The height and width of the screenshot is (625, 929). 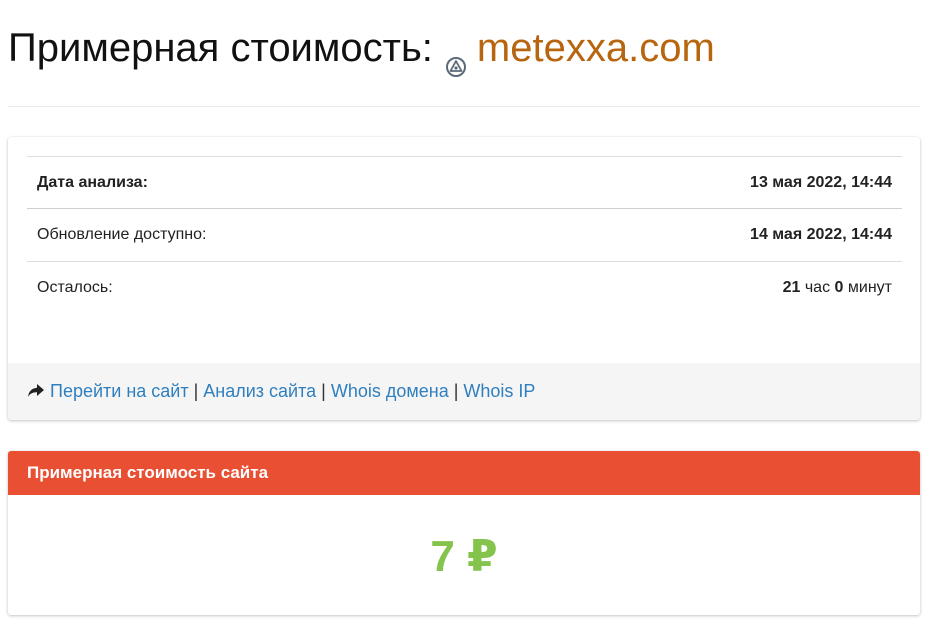 I want to click on update-available-row: Обновление доступно: 14 мая 2022, 14:44, so click(x=464, y=235).